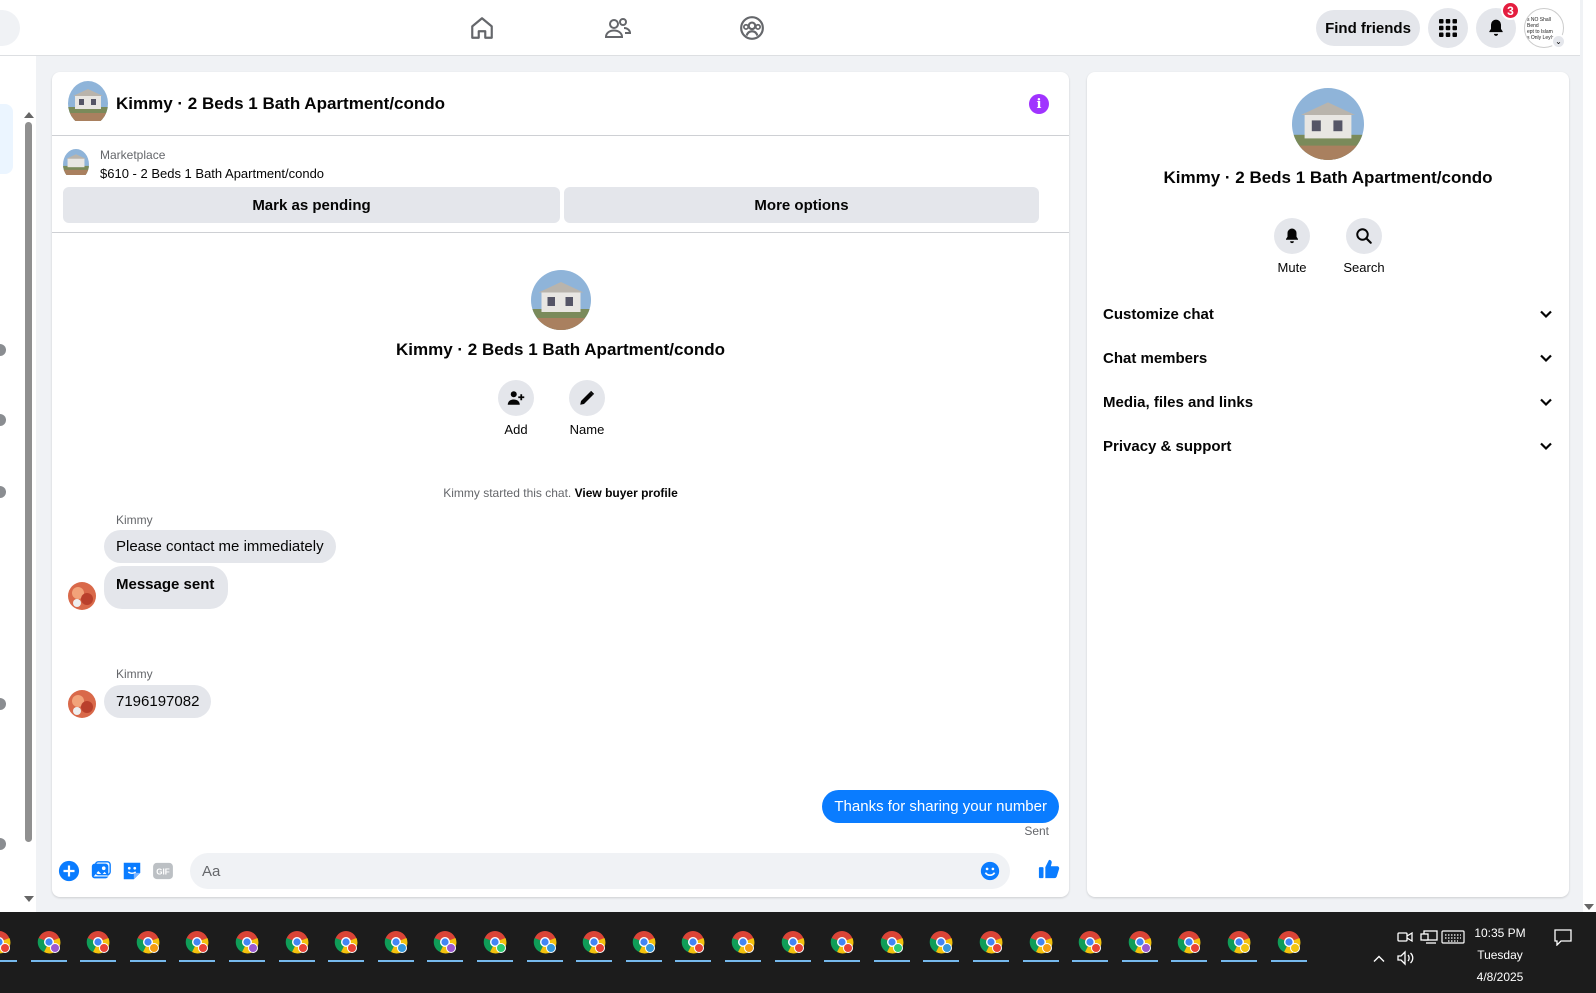 This screenshot has height=993, width=1596. What do you see at coordinates (1364, 236) in the screenshot?
I see `search-icon` at bounding box center [1364, 236].